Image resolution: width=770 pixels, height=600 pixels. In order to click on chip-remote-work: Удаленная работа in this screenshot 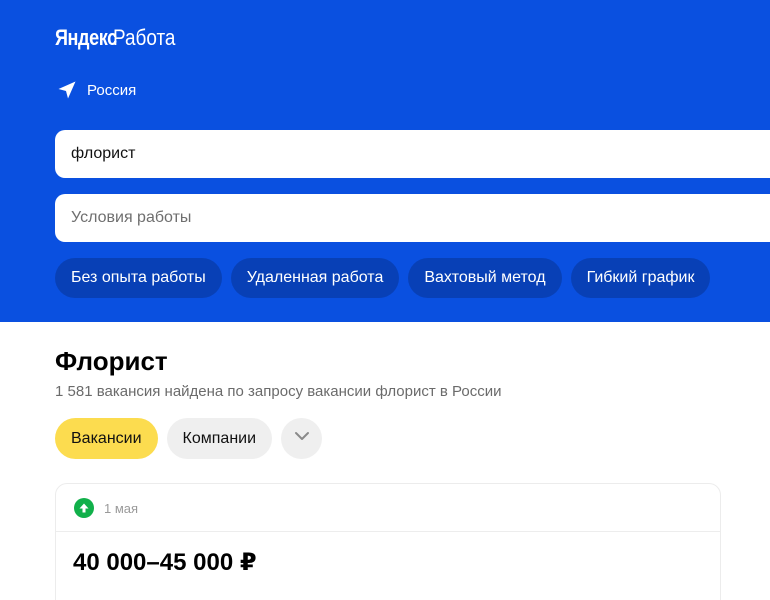, I will do `click(315, 278)`.